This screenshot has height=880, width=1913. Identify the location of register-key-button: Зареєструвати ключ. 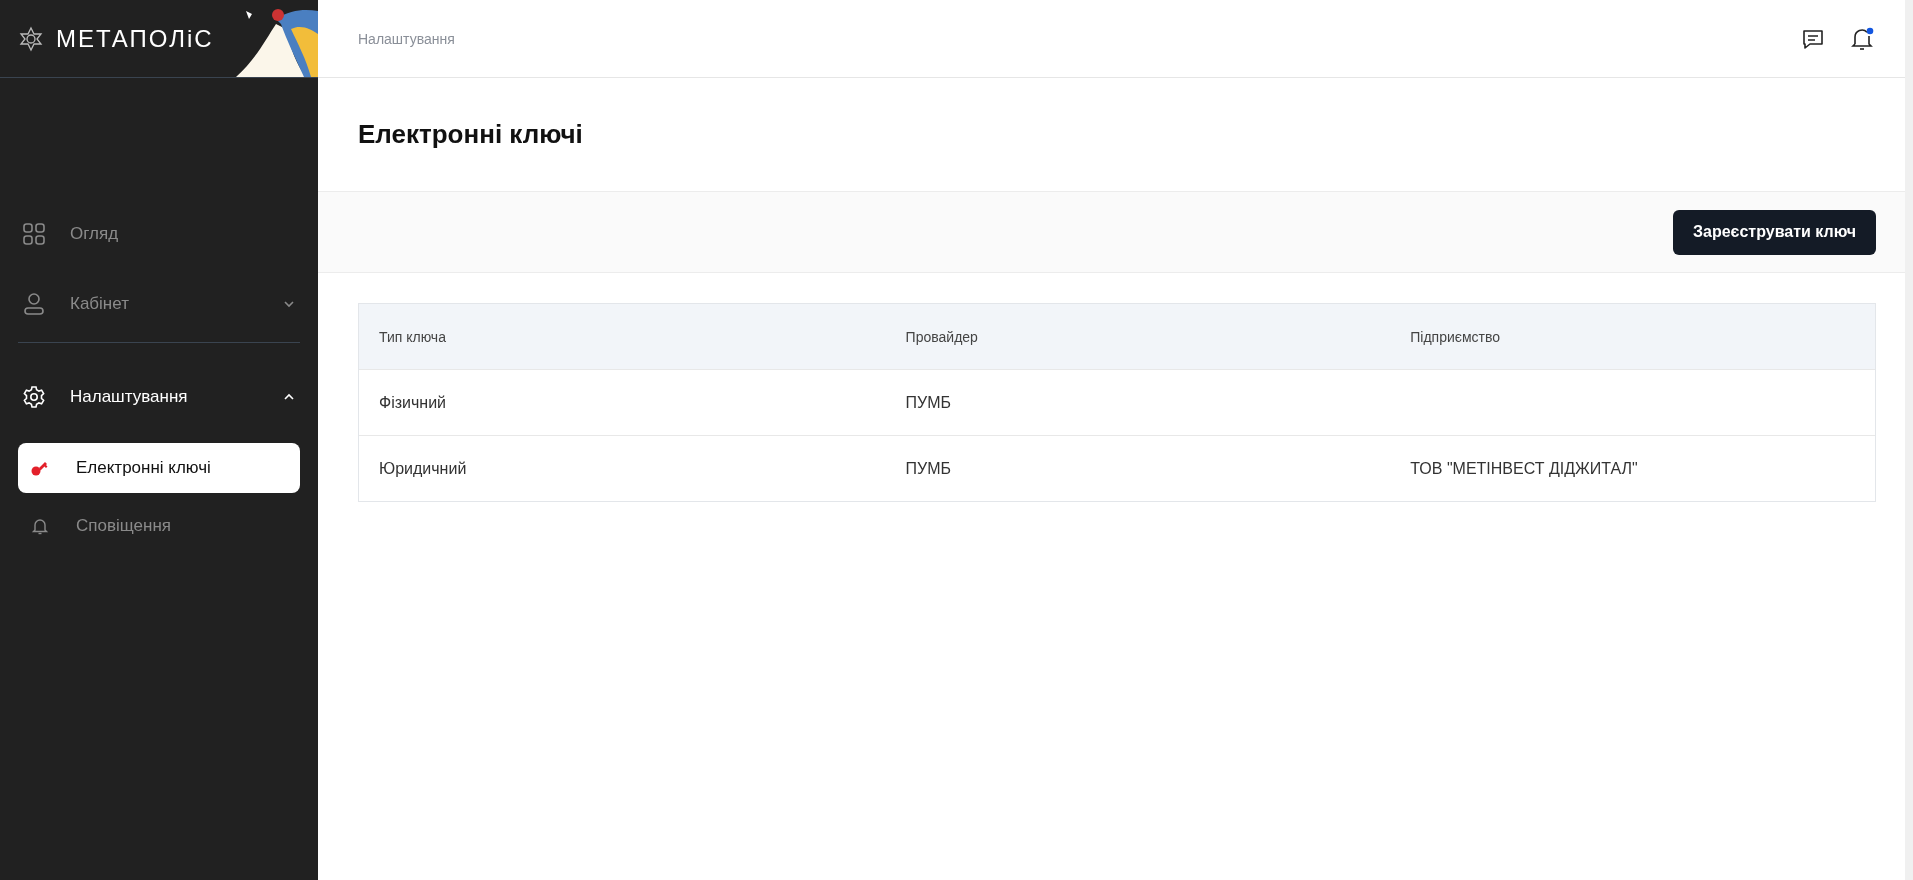
(1774, 232).